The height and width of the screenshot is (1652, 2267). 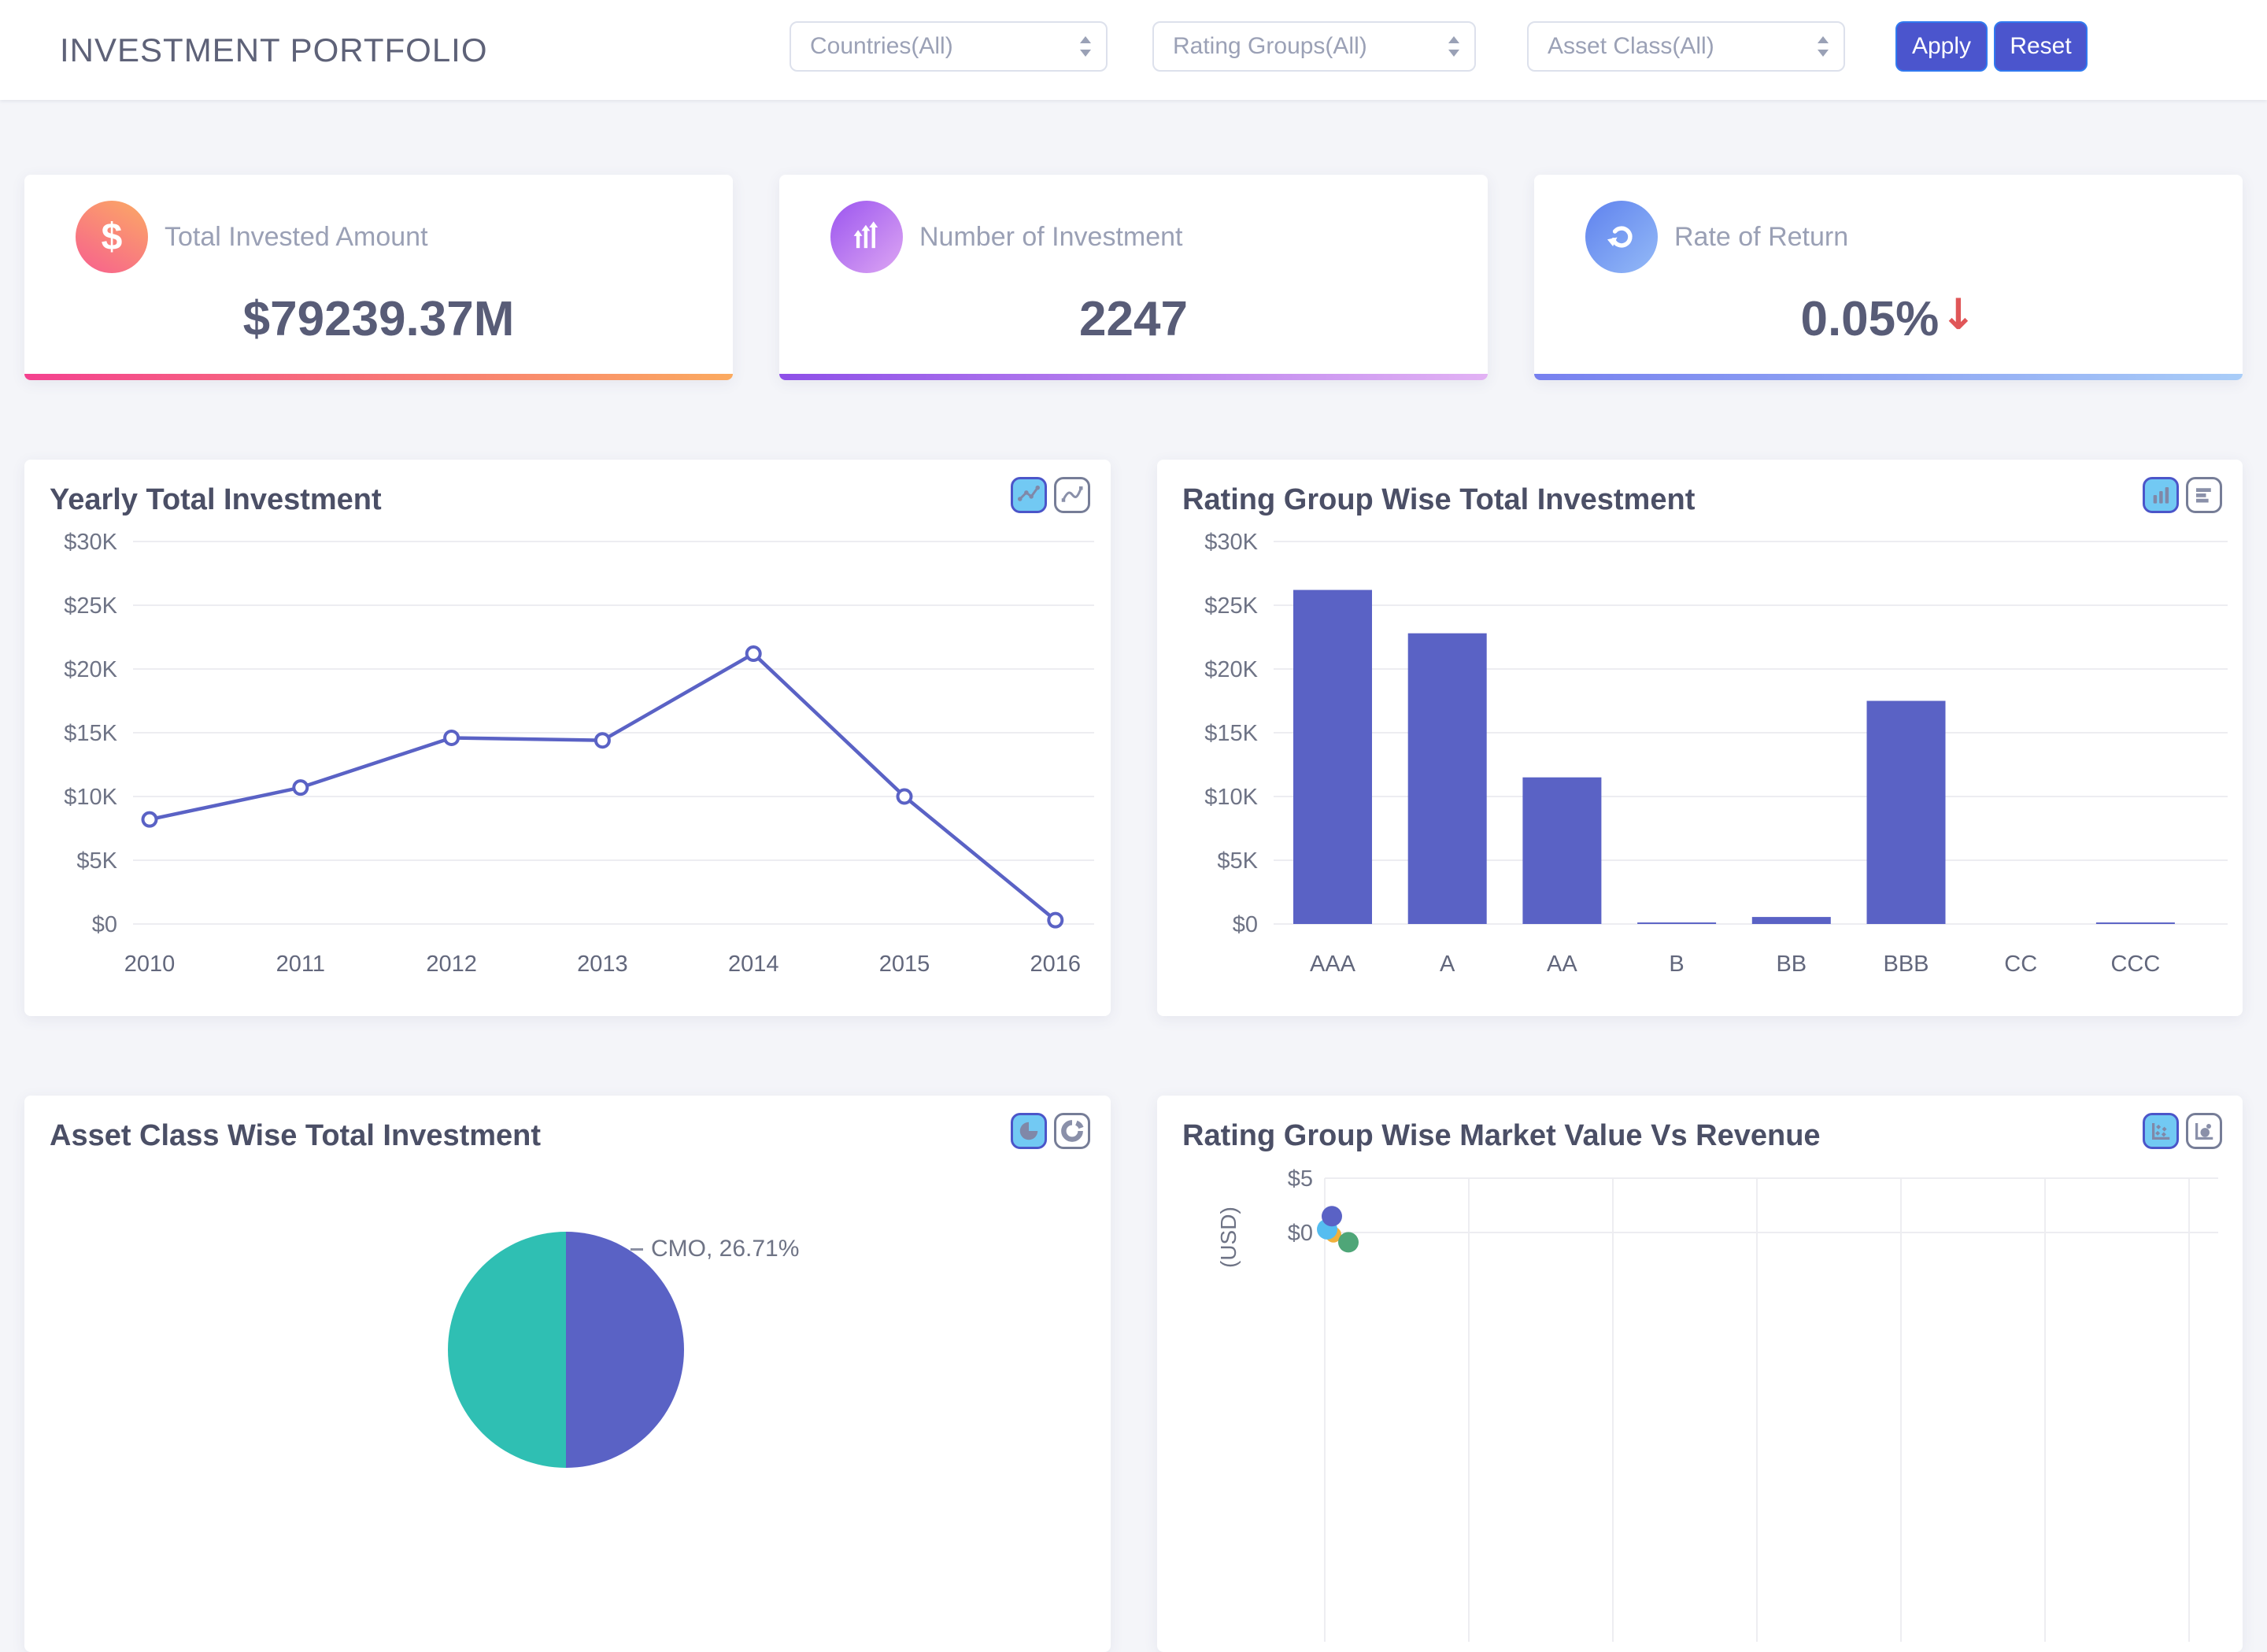 I want to click on svg-text: $5, so click(x=1300, y=1179).